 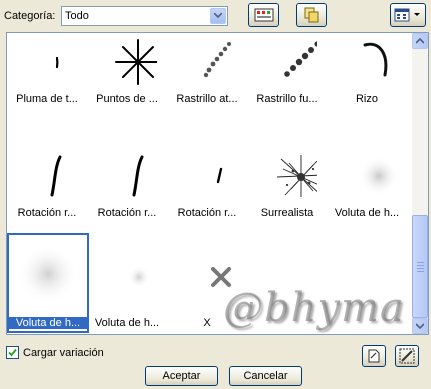 I want to click on smoke-icon, so click(x=367, y=176).